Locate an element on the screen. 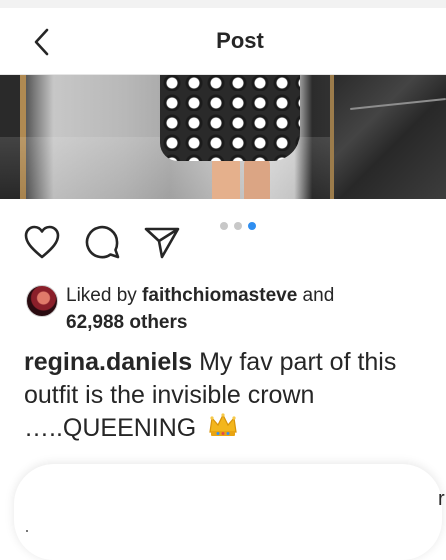  paper-plane-icon is located at coordinates (162, 243).